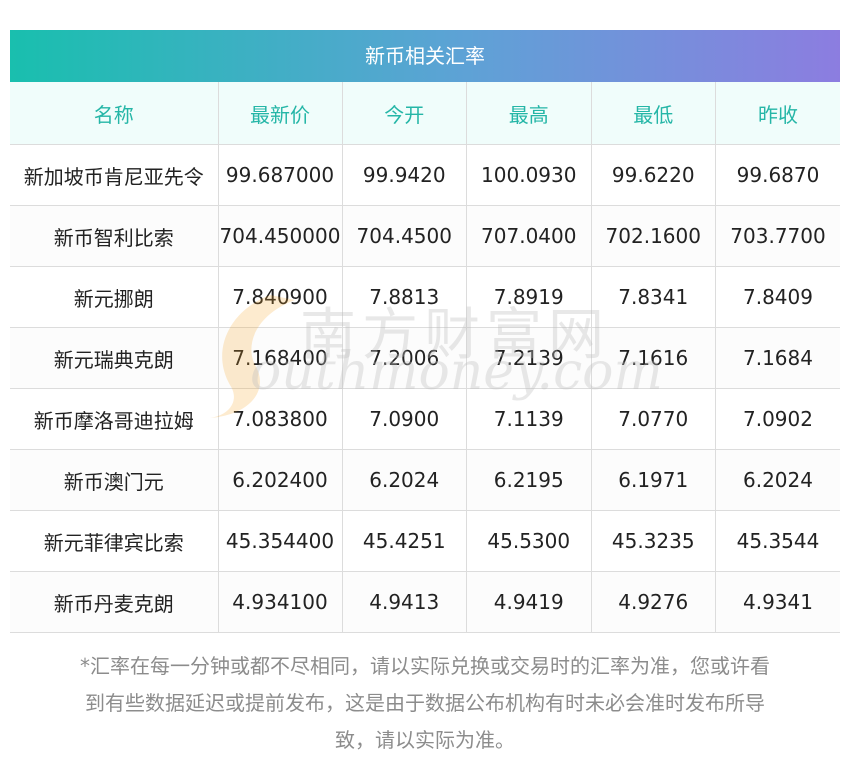  I want to click on currency-name-cell: 新币摩洛哥迪拉姆, so click(114, 419).